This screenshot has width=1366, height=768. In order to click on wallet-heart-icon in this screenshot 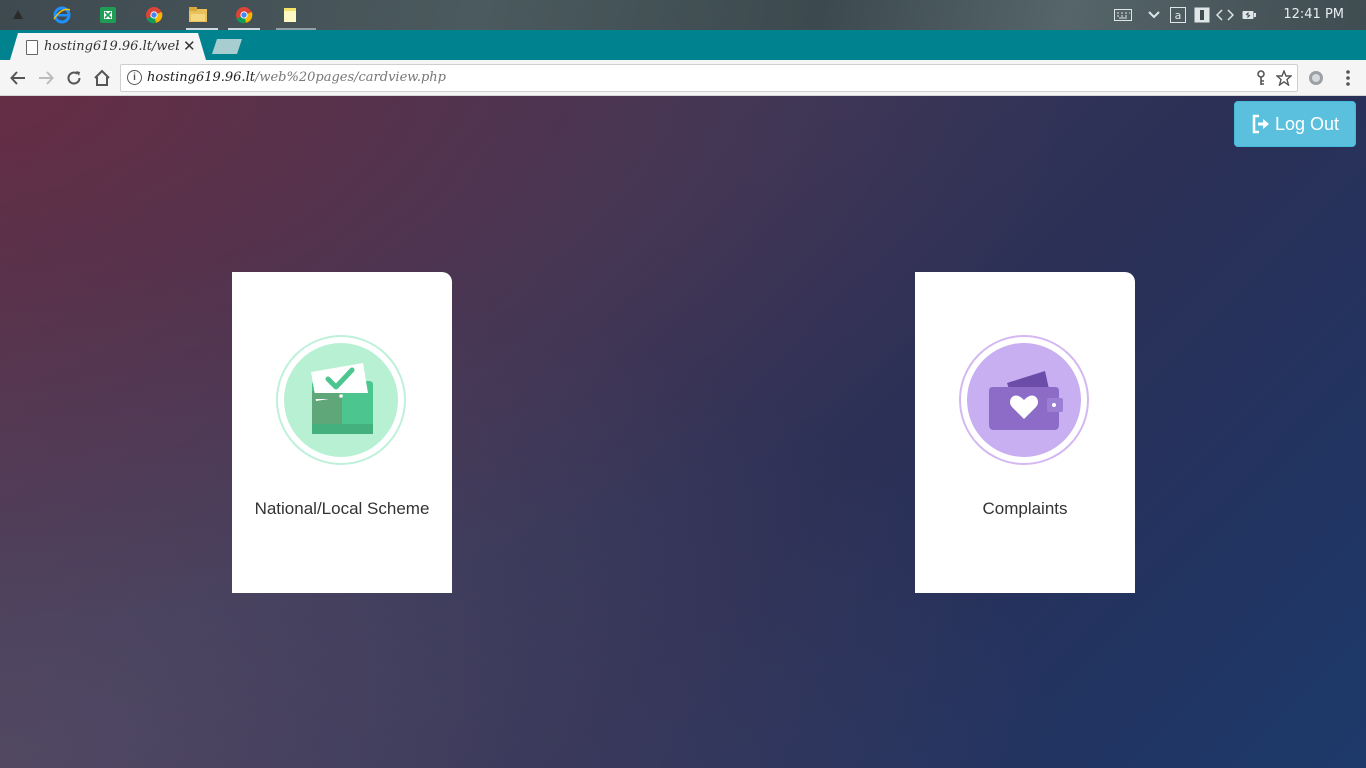, I will do `click(1024, 400)`.